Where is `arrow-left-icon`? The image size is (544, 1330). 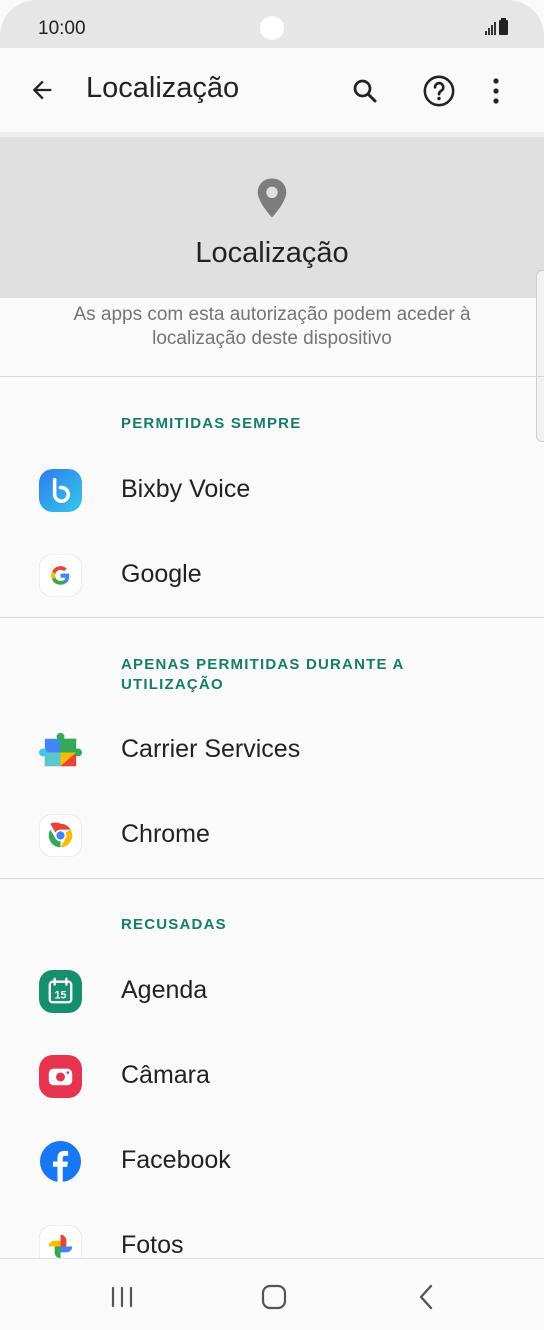
arrow-left-icon is located at coordinates (42, 90).